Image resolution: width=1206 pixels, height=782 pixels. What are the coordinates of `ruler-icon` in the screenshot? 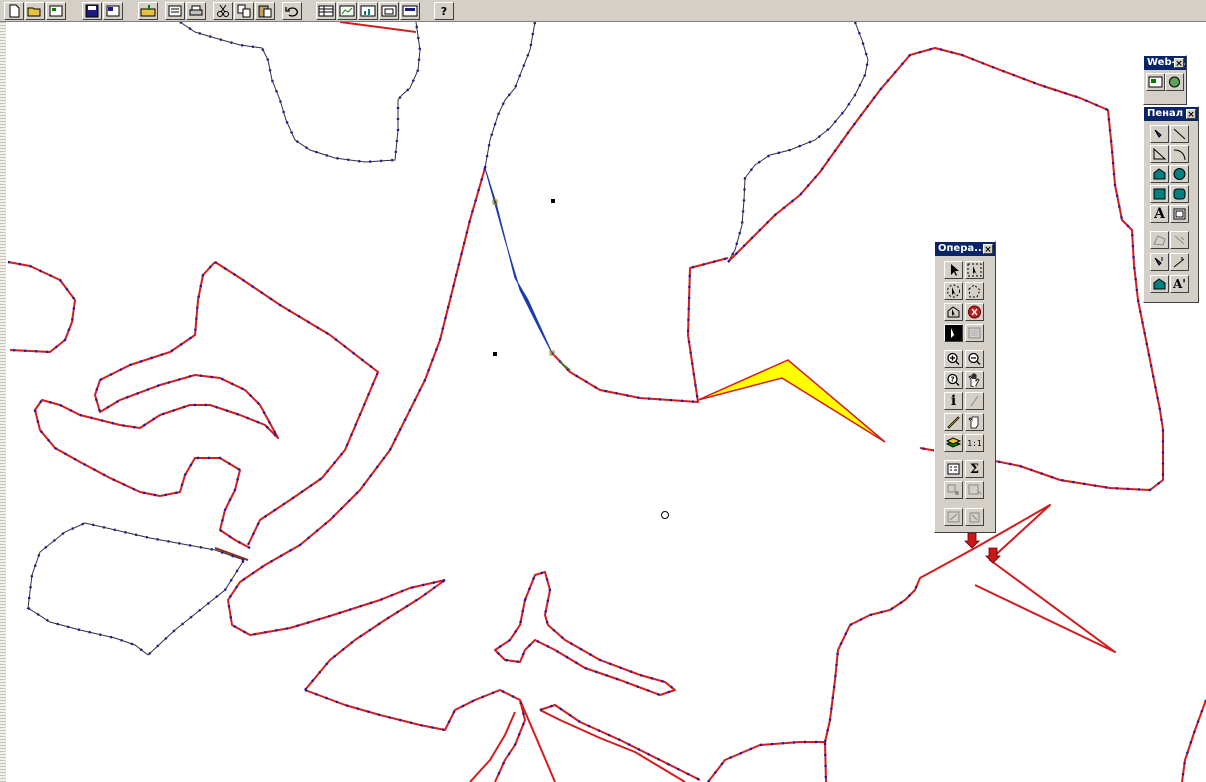 It's located at (953, 422).